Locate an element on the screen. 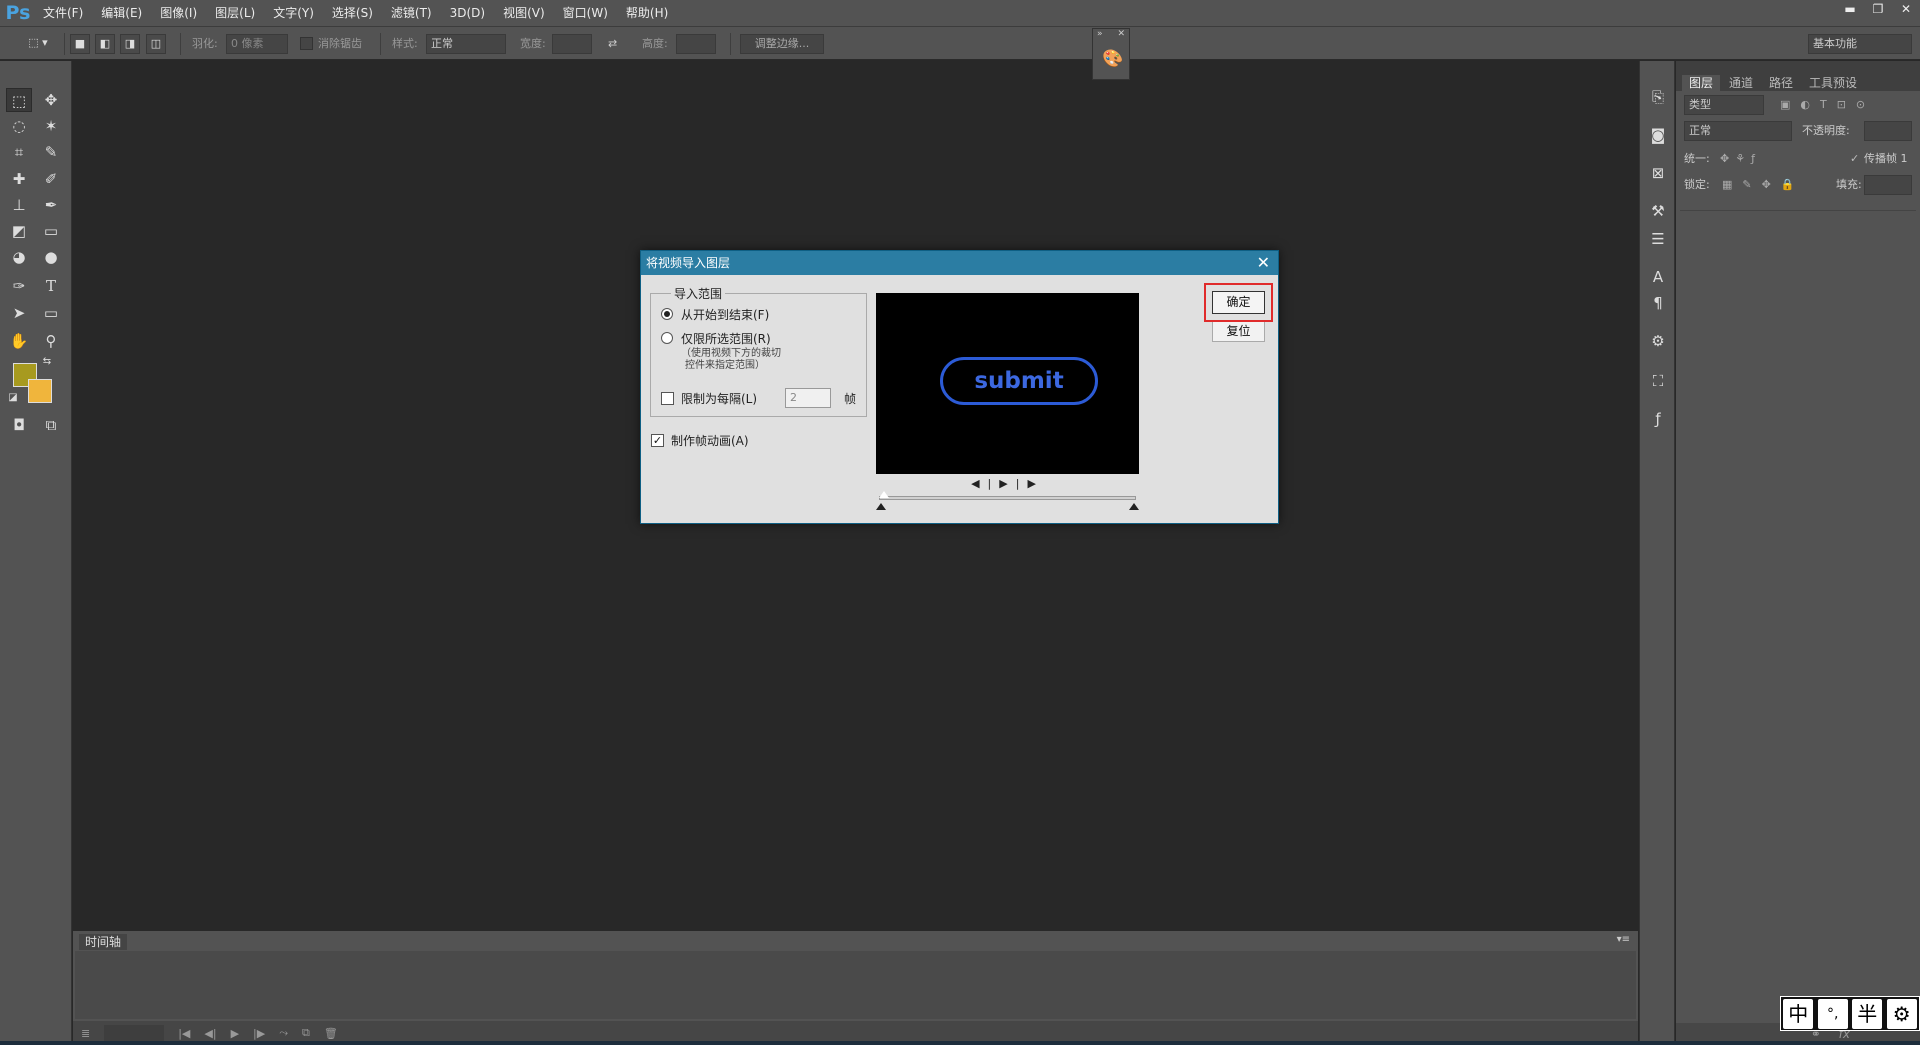 The width and height of the screenshot is (1920, 1045). eraser-icon: ◩ is located at coordinates (19, 231).